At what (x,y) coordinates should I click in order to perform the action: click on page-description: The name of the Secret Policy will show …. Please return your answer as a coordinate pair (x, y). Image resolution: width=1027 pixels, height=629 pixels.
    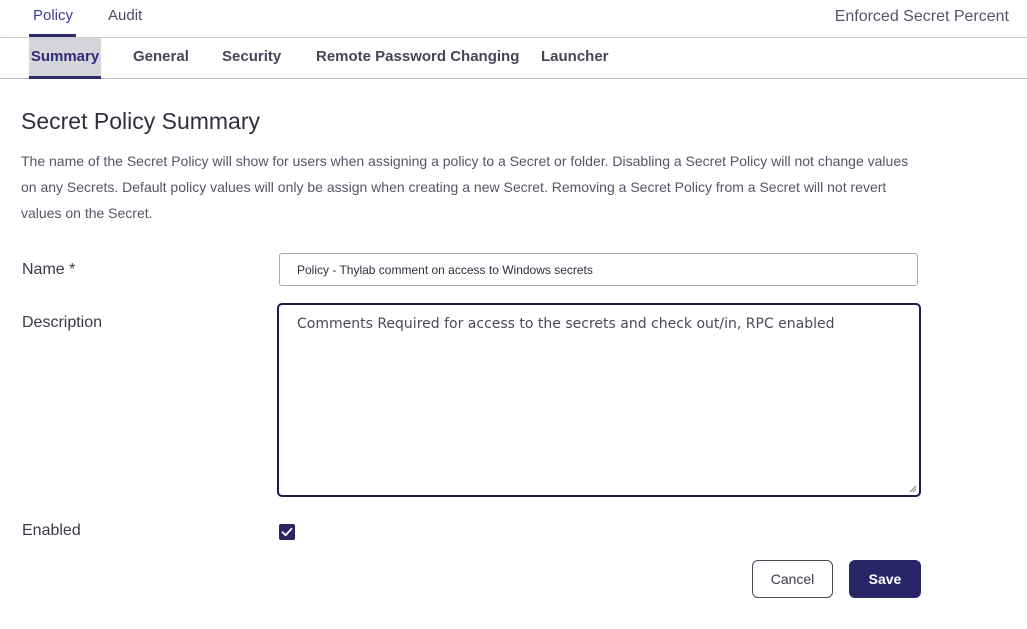
    Looking at the image, I should click on (465, 187).